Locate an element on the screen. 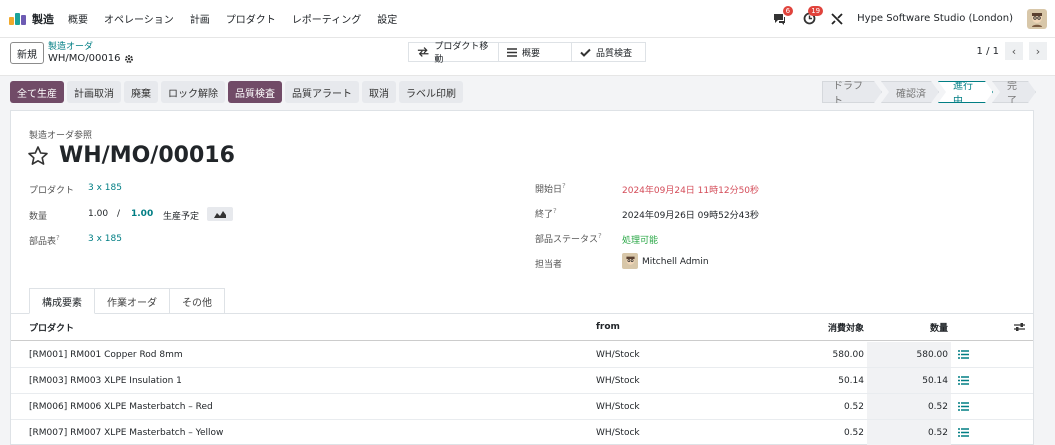 The image size is (1055, 445). pager-previous-button: ‹ is located at coordinates (1014, 51).